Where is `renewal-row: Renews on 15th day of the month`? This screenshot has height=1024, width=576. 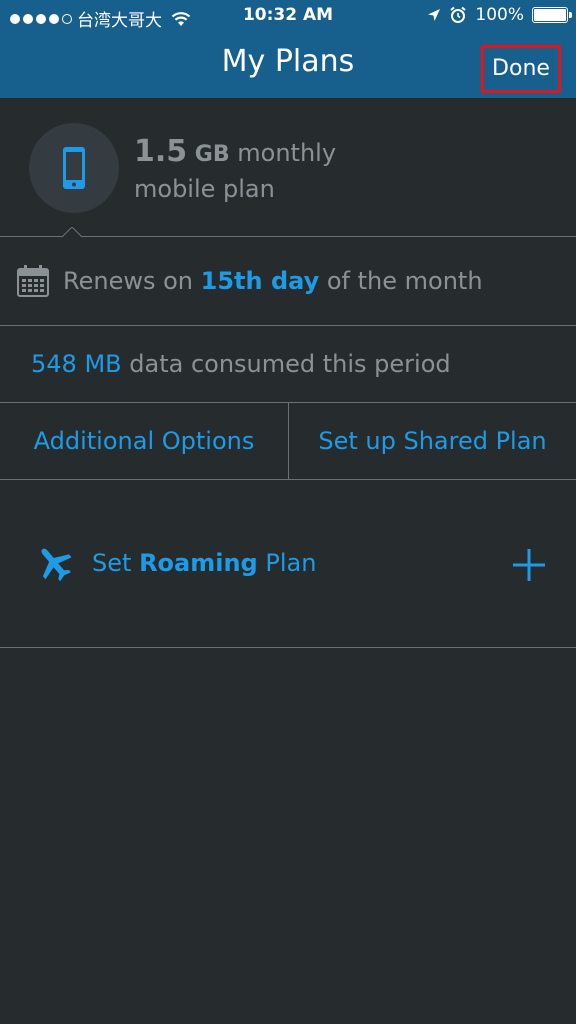 renewal-row: Renews on 15th day of the month is located at coordinates (288, 281).